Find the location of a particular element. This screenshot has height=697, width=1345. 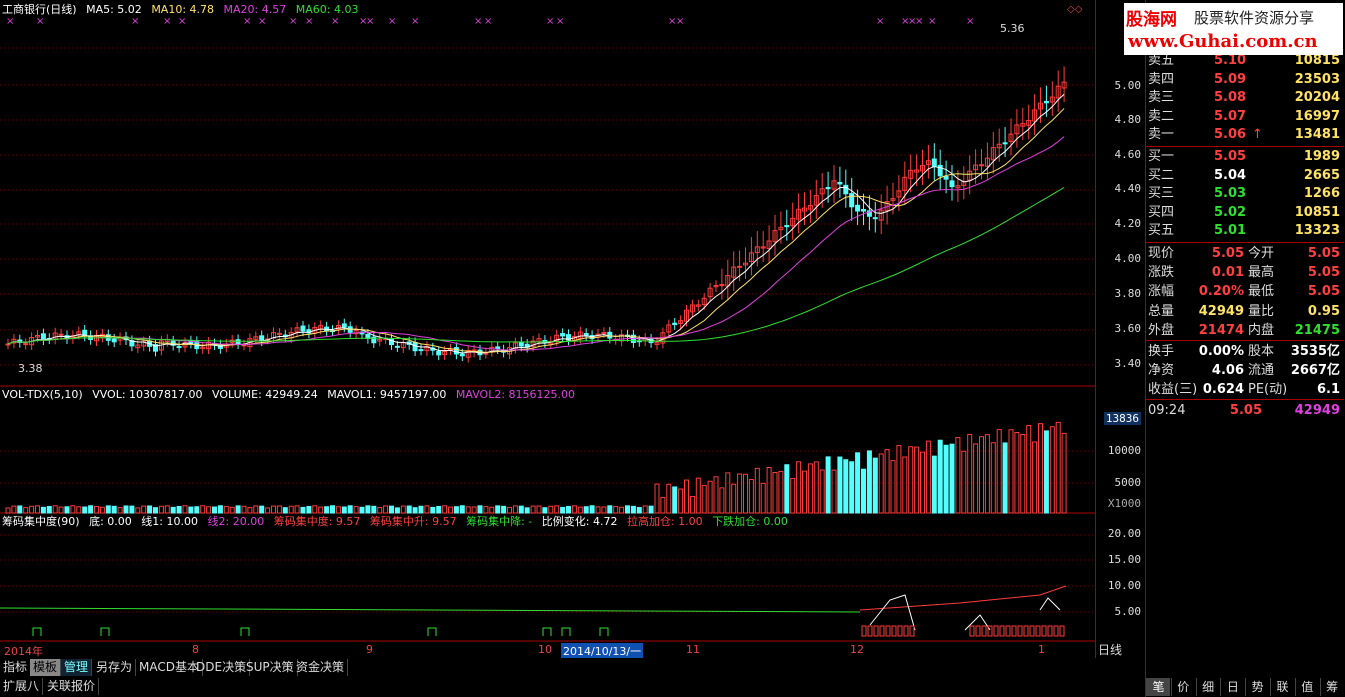

chip-tick: 10.00 is located at coordinates (1124, 585).